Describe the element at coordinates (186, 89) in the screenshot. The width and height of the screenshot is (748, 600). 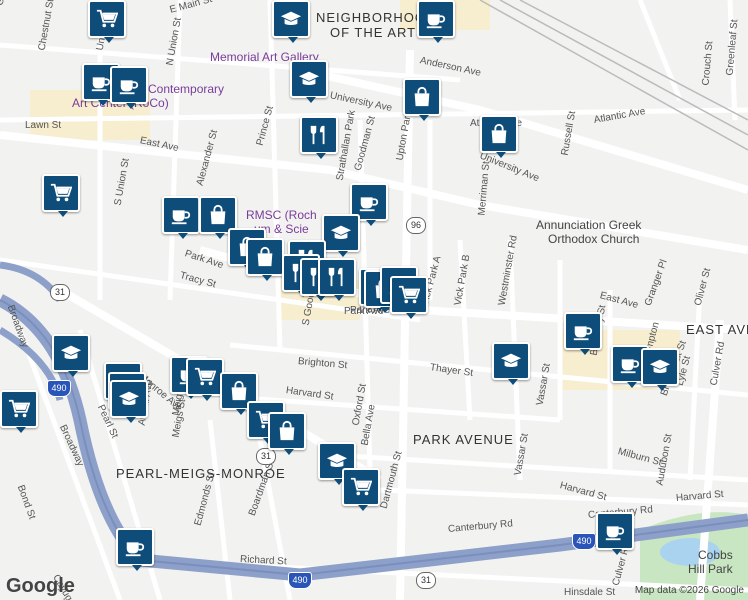
I see `poi-label: Contemporary` at that location.